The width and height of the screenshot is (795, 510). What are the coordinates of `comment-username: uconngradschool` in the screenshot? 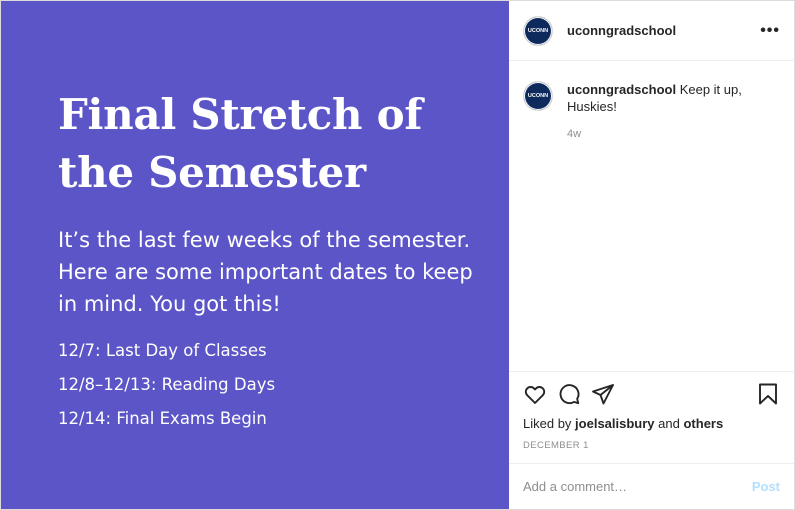 It's located at (621, 89).